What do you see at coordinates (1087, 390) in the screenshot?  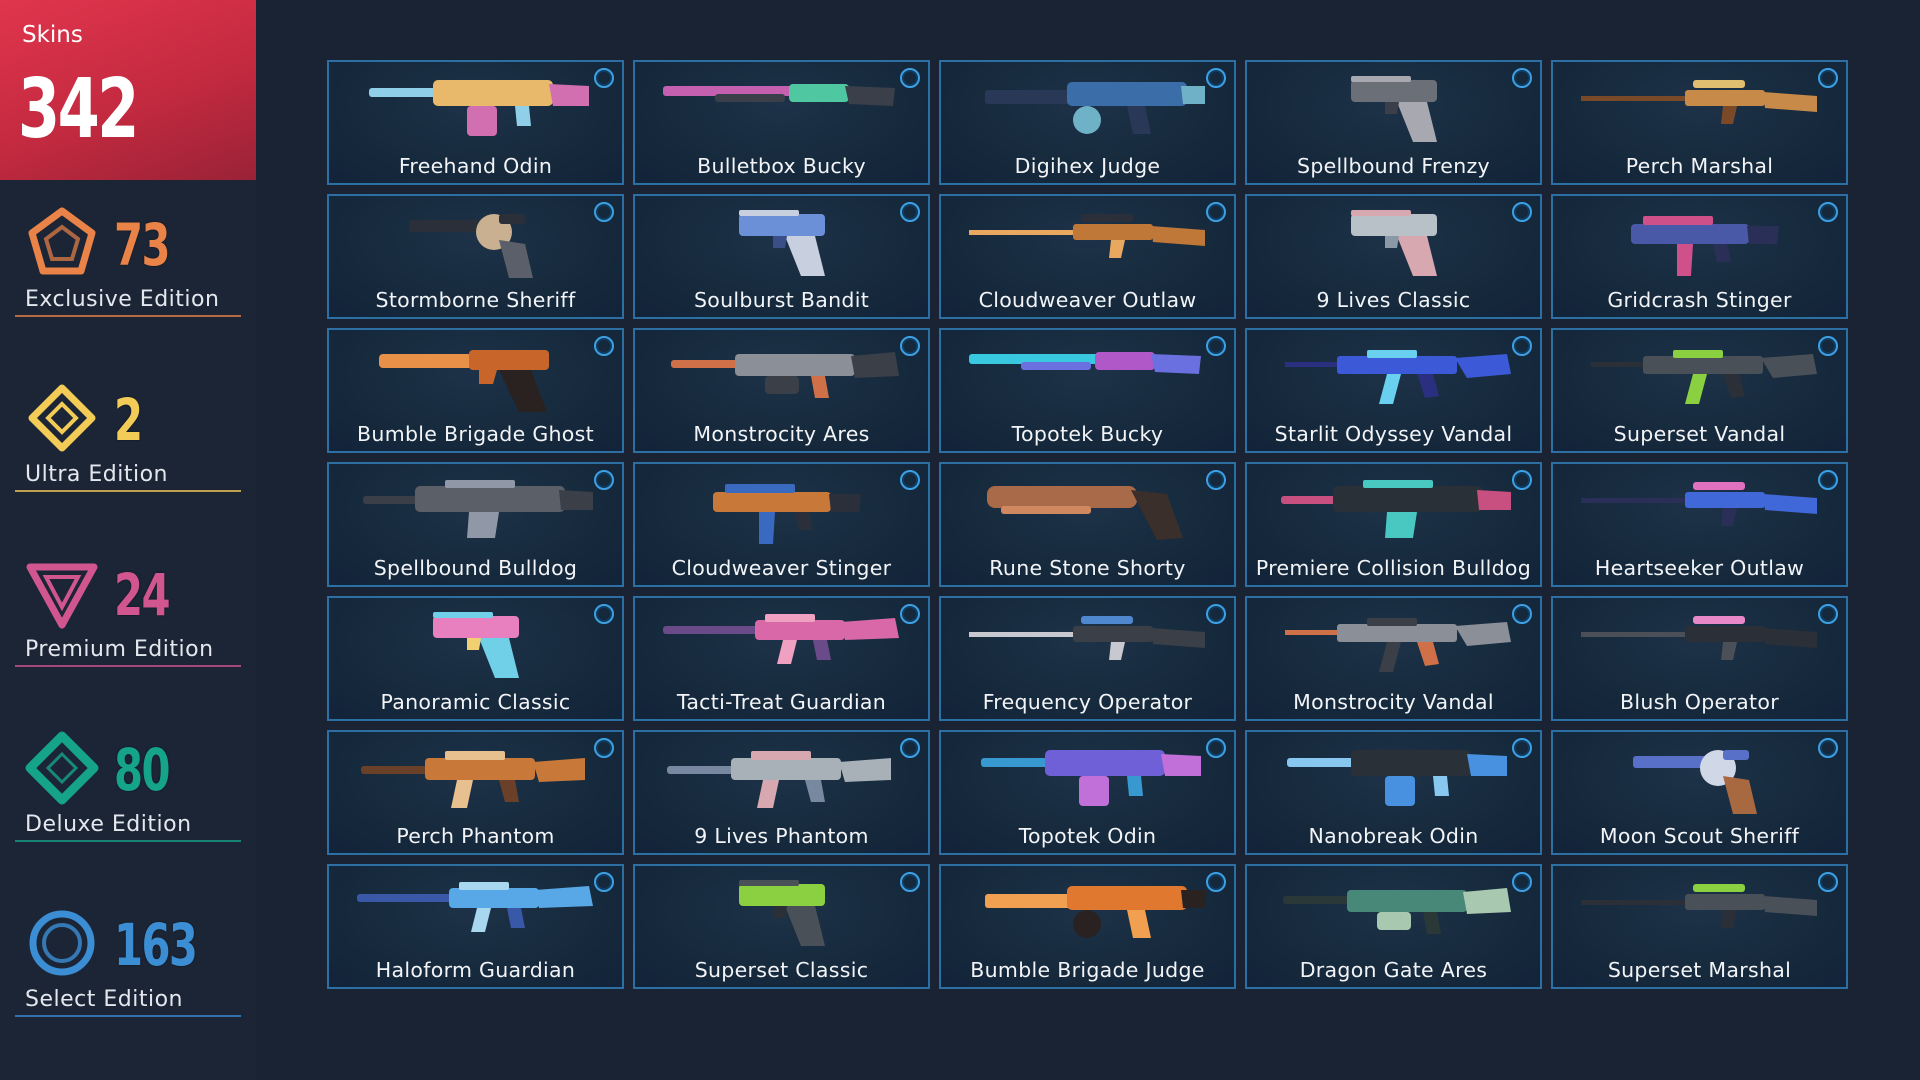 I see `skin-card-topotek-bucky: Topotek Bucky` at bounding box center [1087, 390].